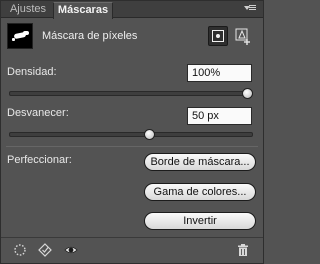 This screenshot has height=264, width=320. Describe the element at coordinates (251, 9) in the screenshot. I see `panel-menu-icon` at that location.